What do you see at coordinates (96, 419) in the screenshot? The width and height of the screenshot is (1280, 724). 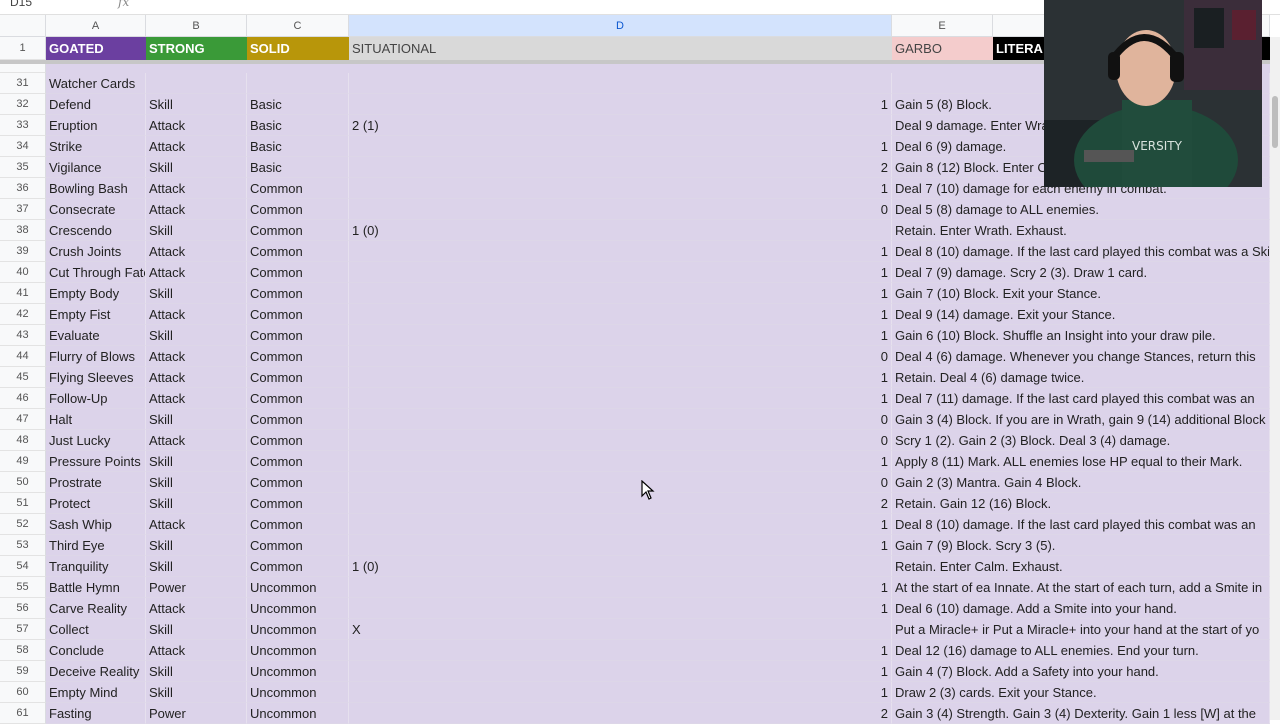 I see `card-name-cell: Halt` at bounding box center [96, 419].